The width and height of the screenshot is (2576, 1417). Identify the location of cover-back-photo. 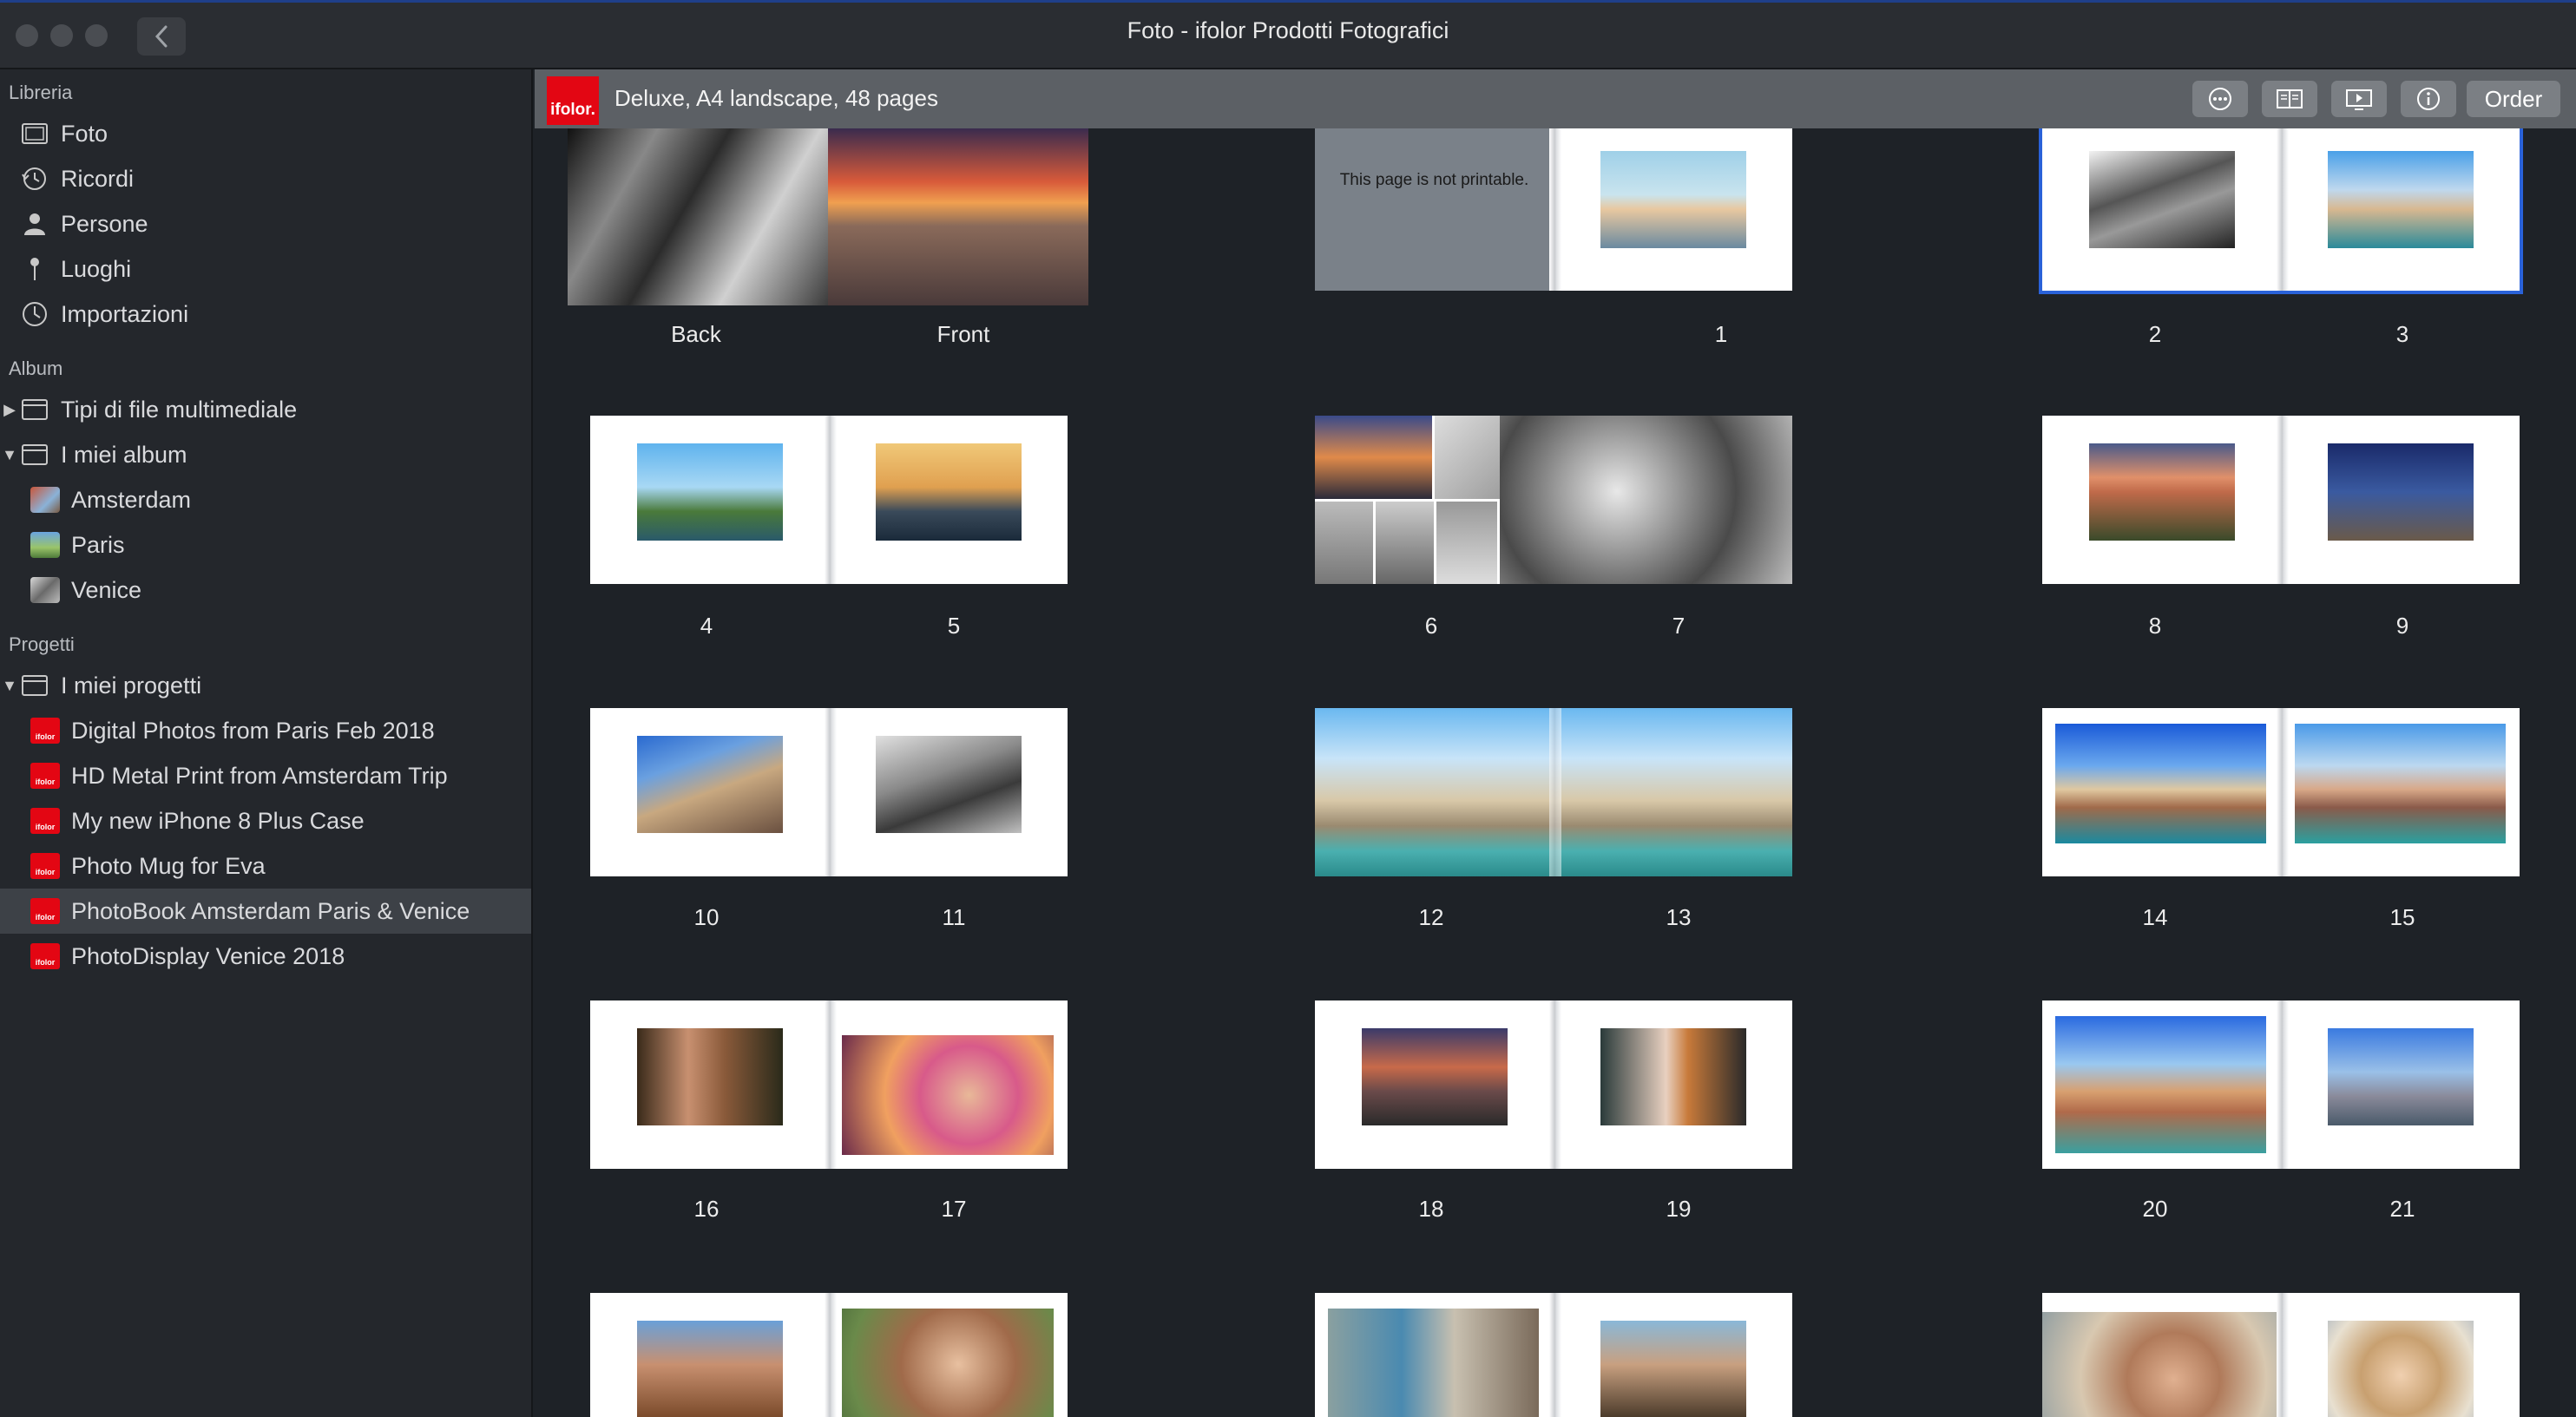
(698, 216).